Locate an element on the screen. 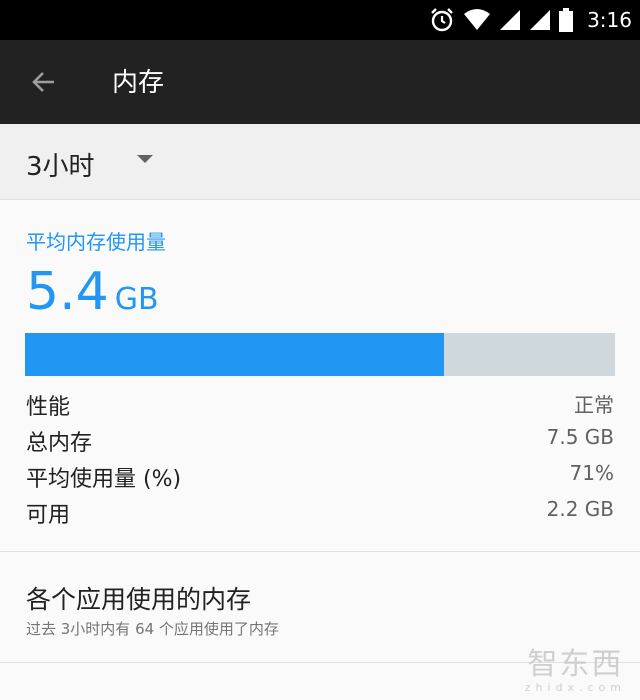 The image size is (640, 700). stat-value: 71% is located at coordinates (591, 473).